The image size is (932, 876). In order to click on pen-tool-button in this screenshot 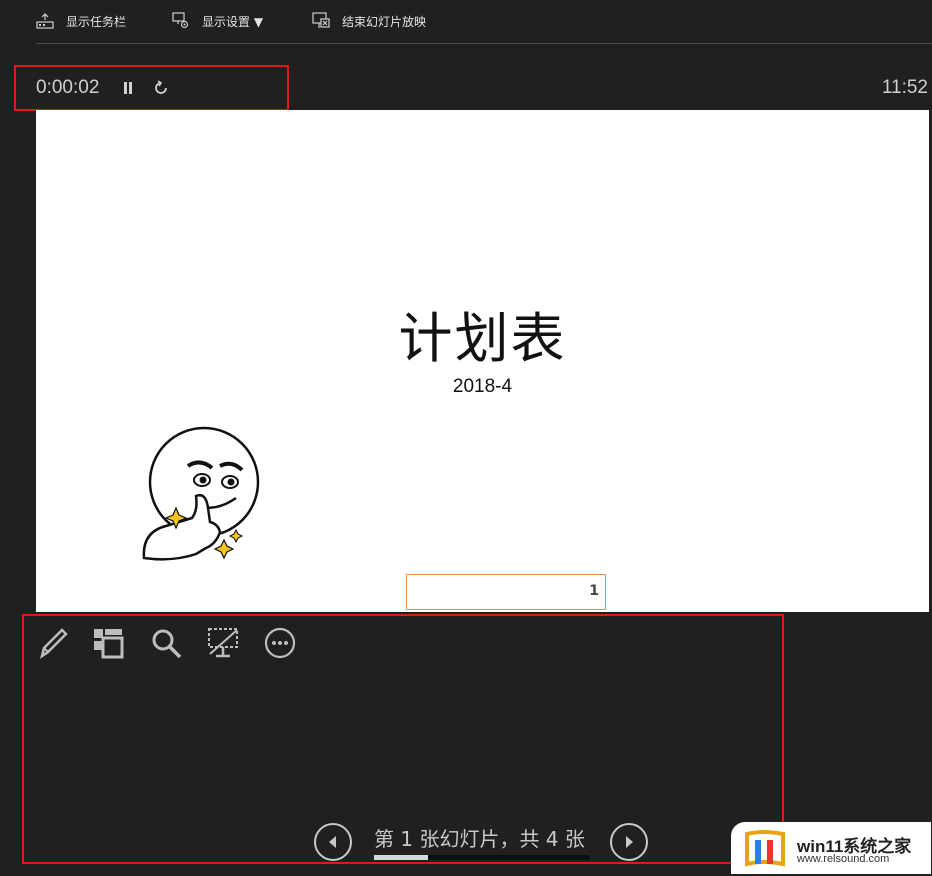, I will do `click(53, 643)`.